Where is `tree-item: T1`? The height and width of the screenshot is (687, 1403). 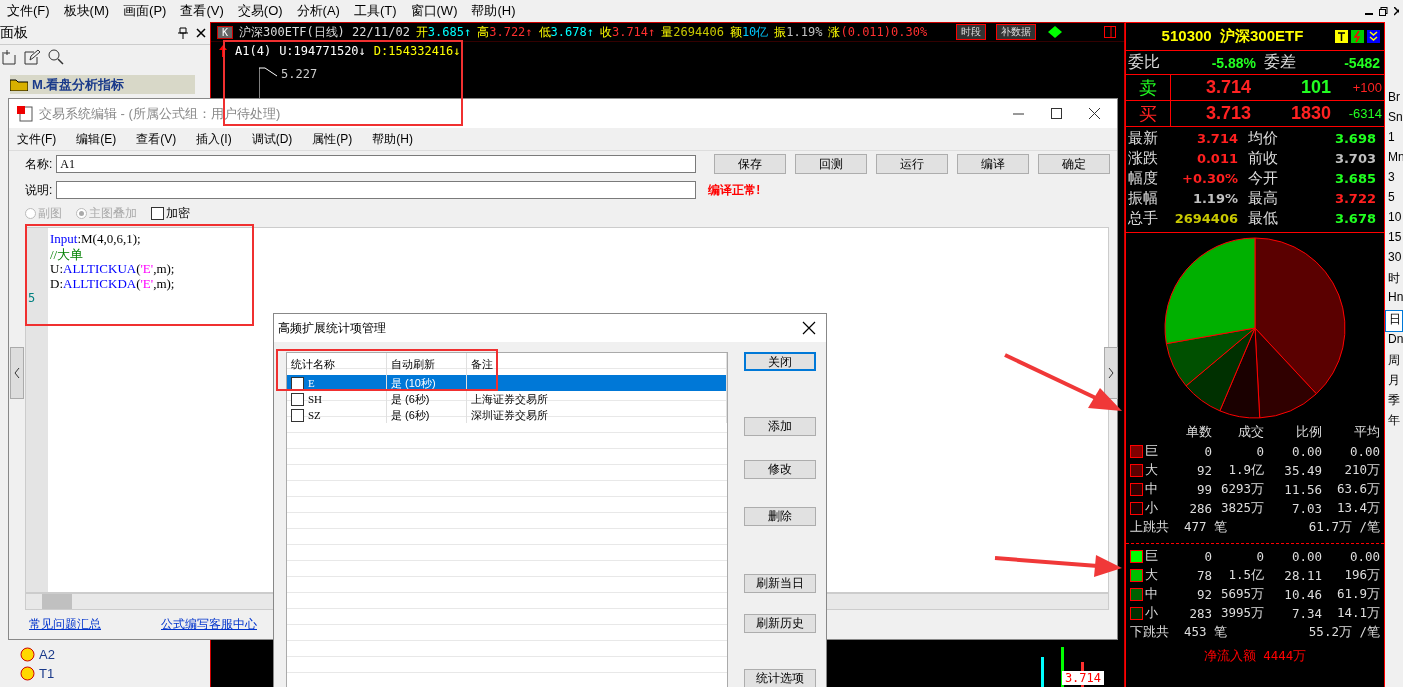
tree-item: T1 is located at coordinates (110, 673).